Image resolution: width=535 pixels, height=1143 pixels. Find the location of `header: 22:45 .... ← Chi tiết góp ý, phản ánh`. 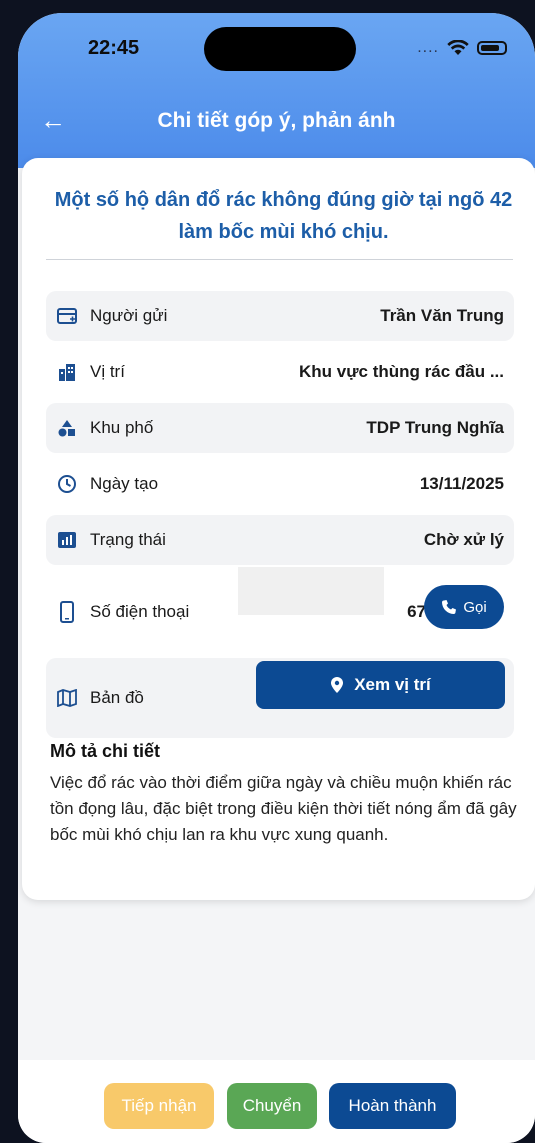

header: 22:45 .... ← Chi tiết góp ý, phản ánh is located at coordinates (276, 90).